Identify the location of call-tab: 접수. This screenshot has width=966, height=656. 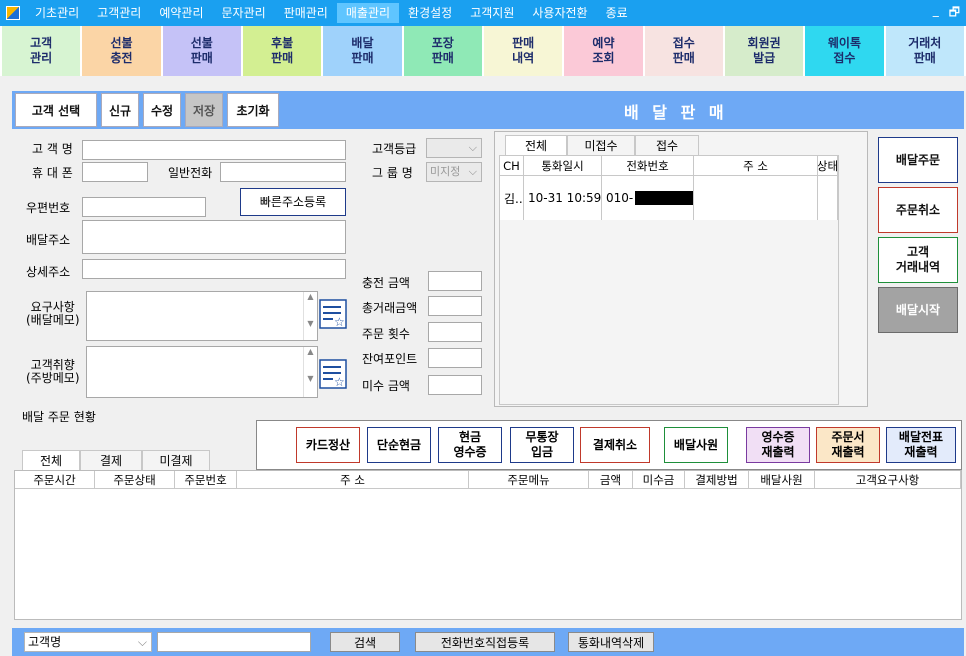
(667, 145).